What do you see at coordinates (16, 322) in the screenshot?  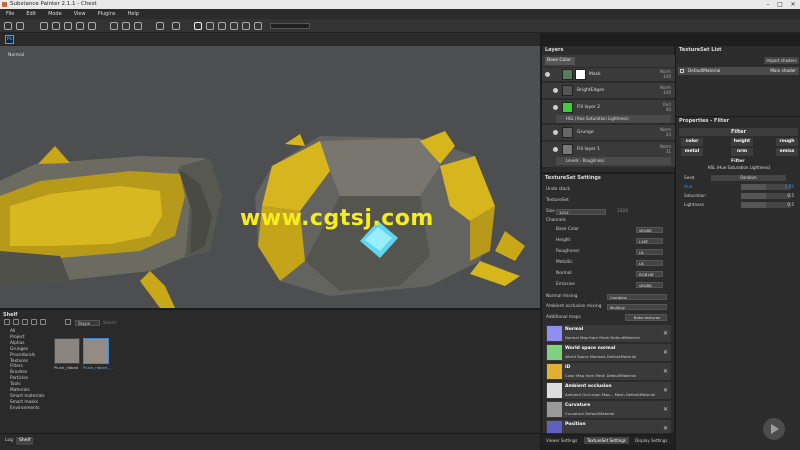 I see `shelf-grid-view-icon` at bounding box center [16, 322].